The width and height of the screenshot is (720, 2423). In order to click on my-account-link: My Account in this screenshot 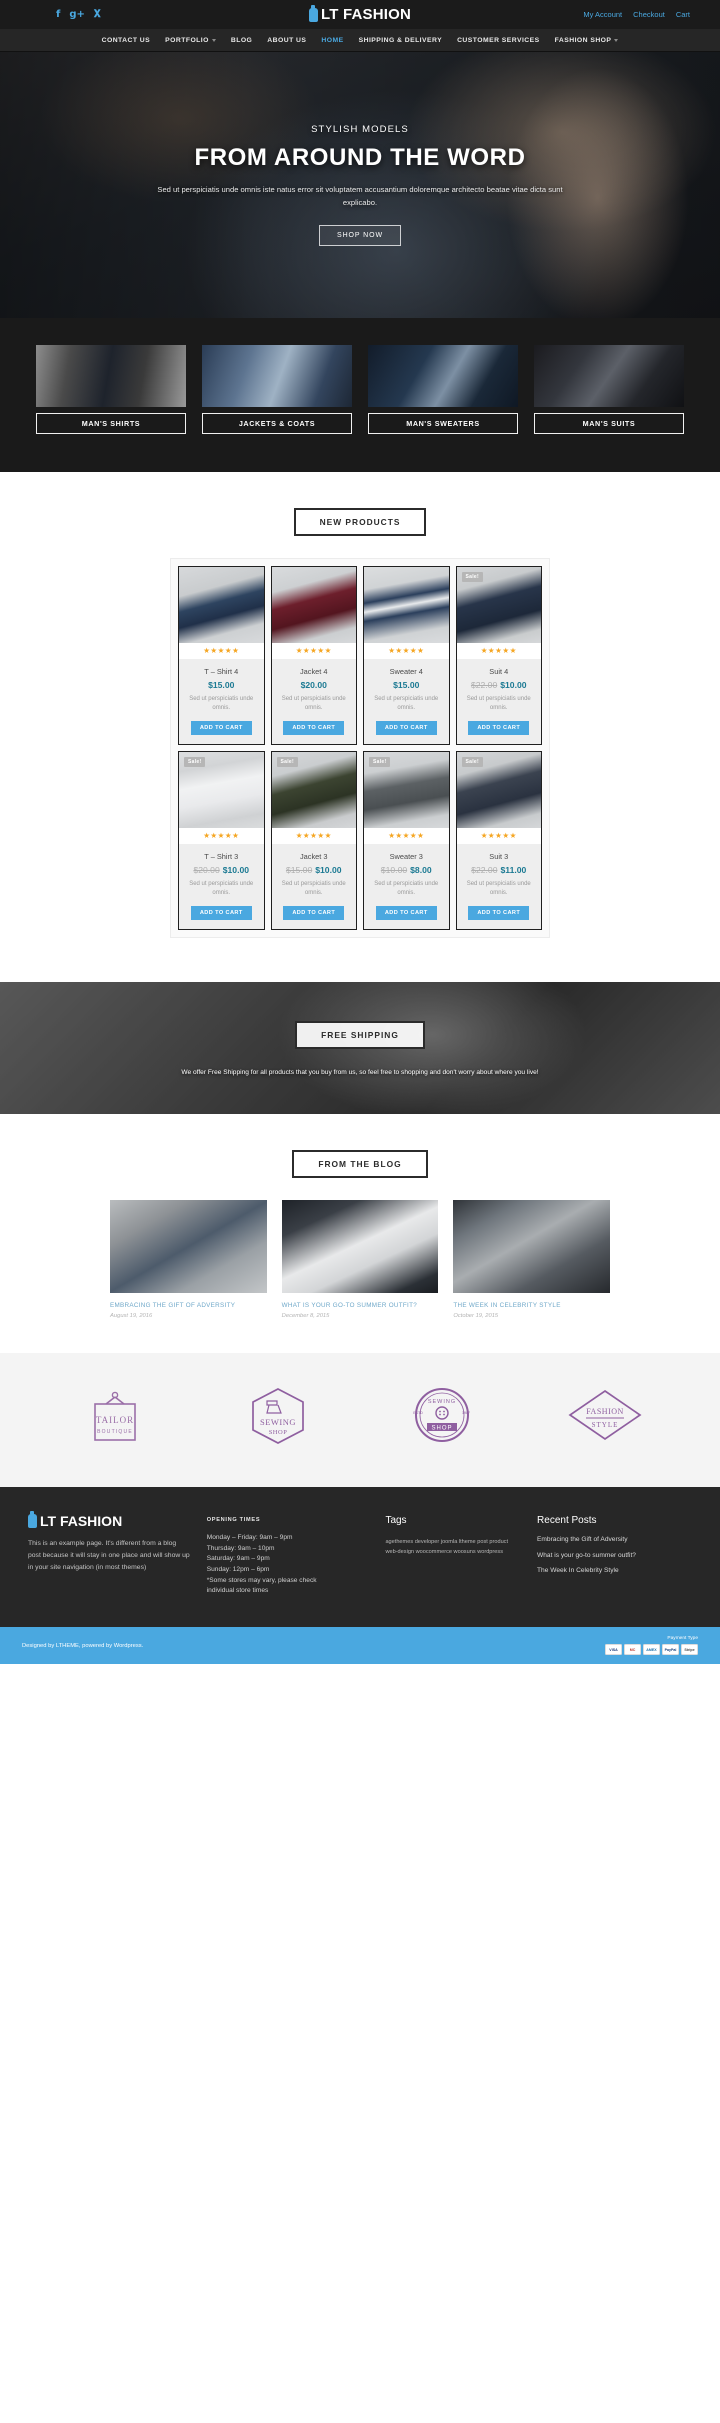, I will do `click(602, 14)`.